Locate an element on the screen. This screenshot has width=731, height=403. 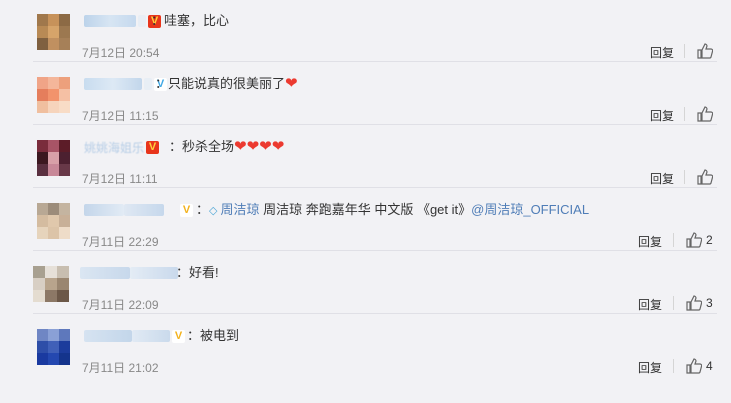
username: 姚姚海姐乐 V is located at coordinates (122, 147).